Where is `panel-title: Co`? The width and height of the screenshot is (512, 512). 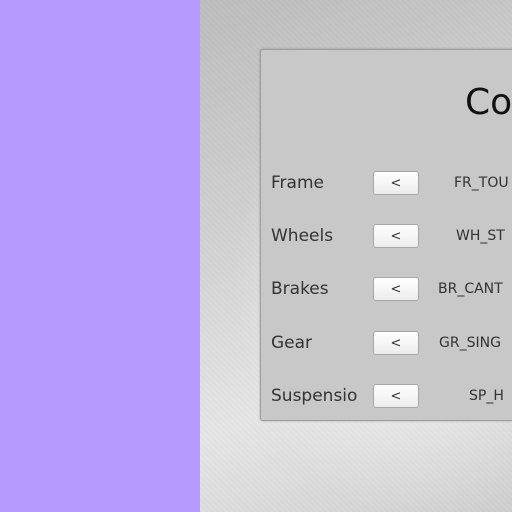
panel-title: Co is located at coordinates (488, 102).